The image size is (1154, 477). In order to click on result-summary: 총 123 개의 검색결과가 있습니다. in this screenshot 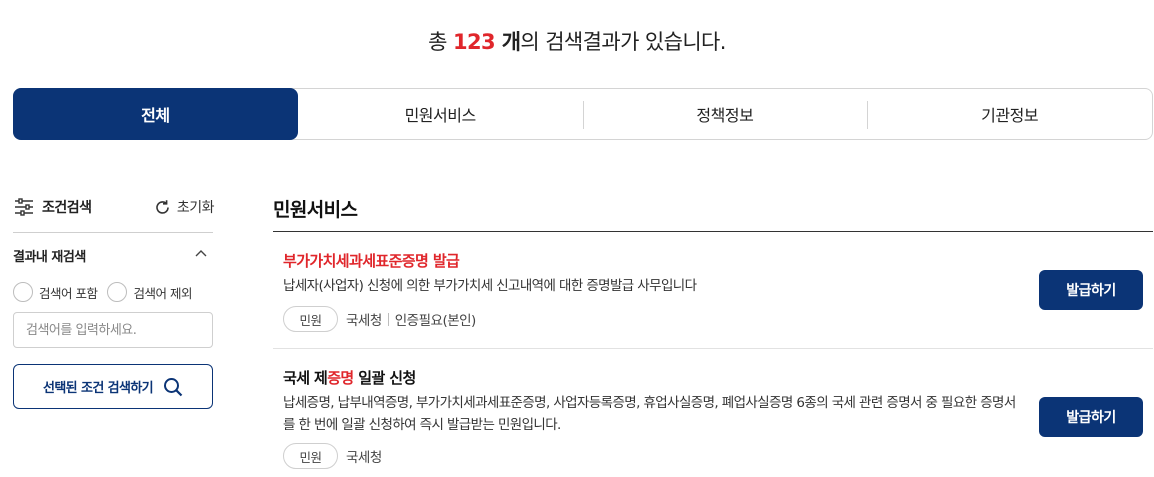, I will do `click(577, 41)`.